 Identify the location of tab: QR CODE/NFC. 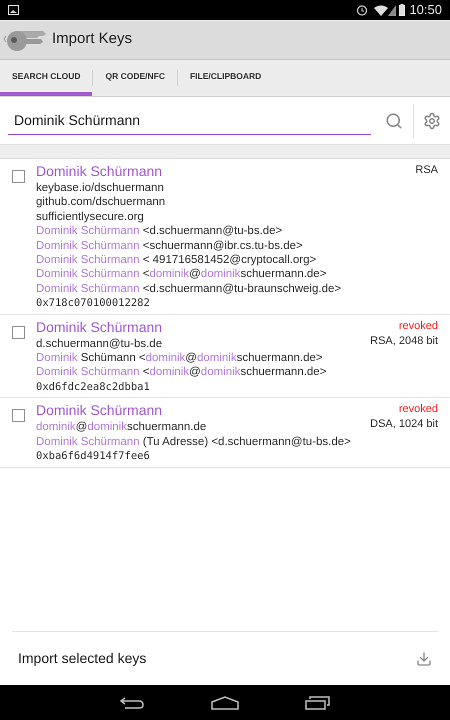
(135, 78).